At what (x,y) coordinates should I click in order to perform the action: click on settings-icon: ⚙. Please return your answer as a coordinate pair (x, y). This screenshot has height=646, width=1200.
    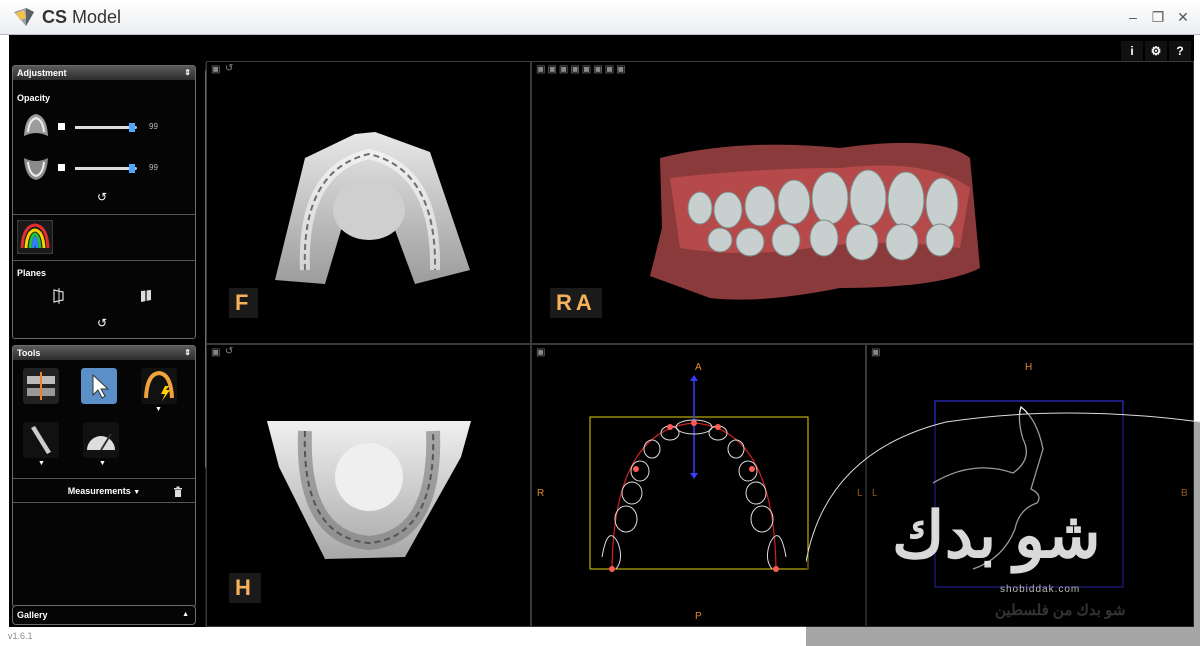
    Looking at the image, I should click on (1156, 51).